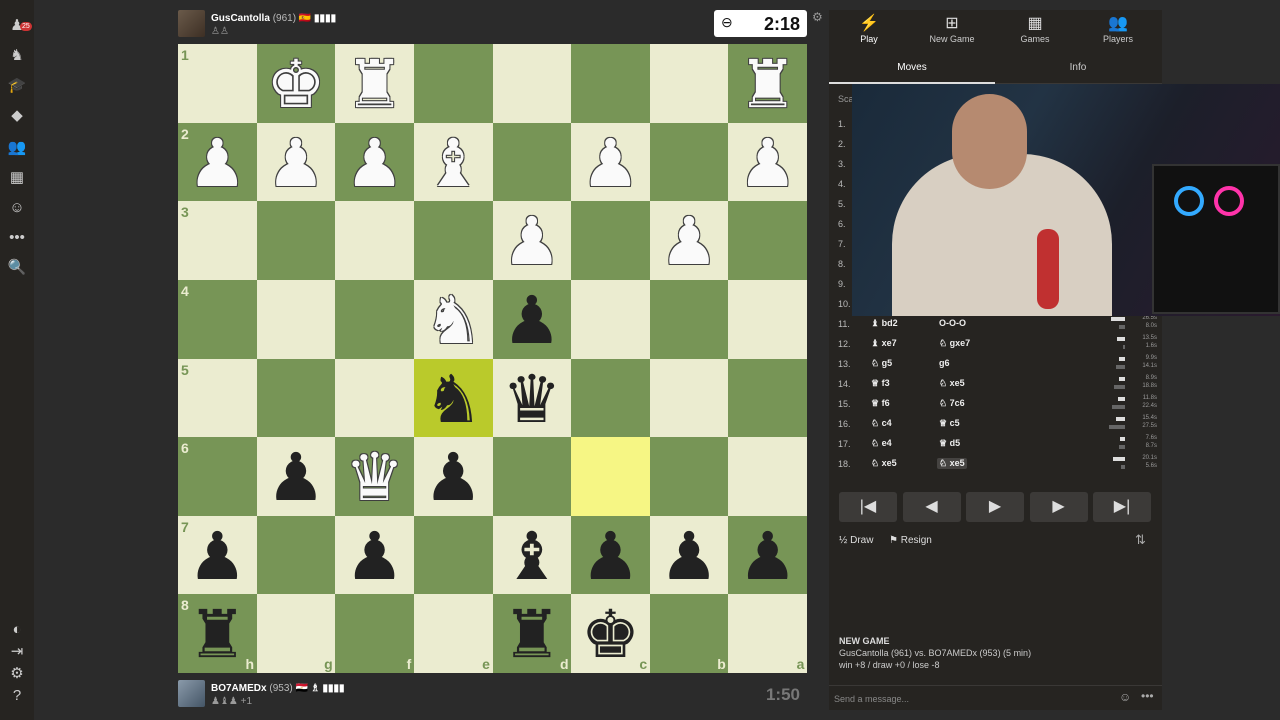 This screenshot has height=720, width=1280. Describe the element at coordinates (910, 540) in the screenshot. I see `resign-button: ⚑ Resign` at that location.